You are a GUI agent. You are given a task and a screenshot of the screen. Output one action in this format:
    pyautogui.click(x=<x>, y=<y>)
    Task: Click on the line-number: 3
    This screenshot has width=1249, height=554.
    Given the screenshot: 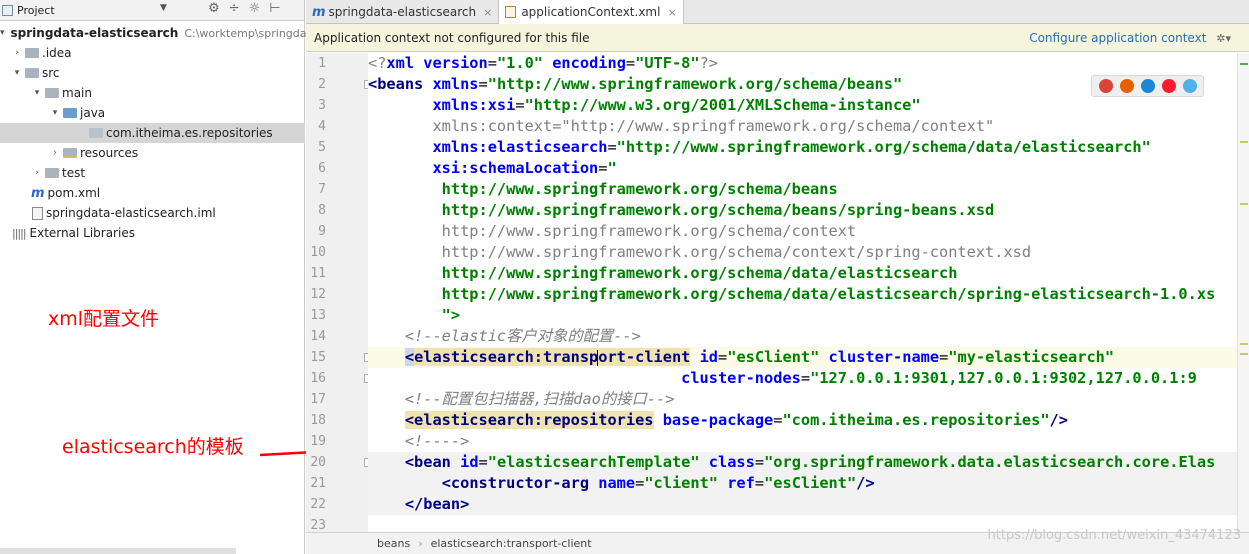 What is the action you would take?
    pyautogui.click(x=322, y=105)
    